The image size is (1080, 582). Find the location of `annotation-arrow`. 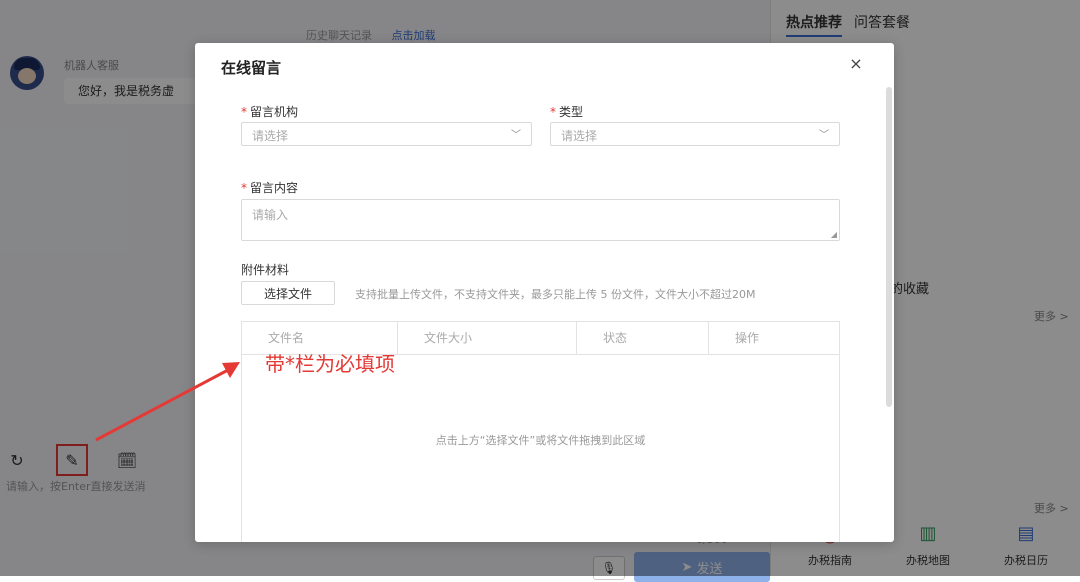

annotation-arrow is located at coordinates (167, 402).